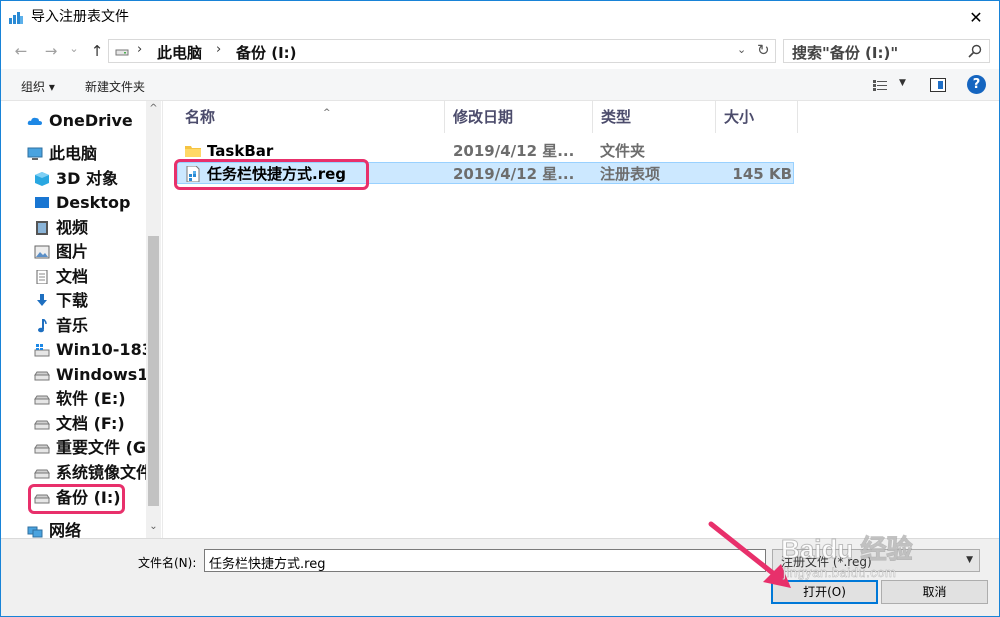 This screenshot has width=1000, height=617. What do you see at coordinates (167, 563) in the screenshot?
I see `filename-label: 文件名(N):` at bounding box center [167, 563].